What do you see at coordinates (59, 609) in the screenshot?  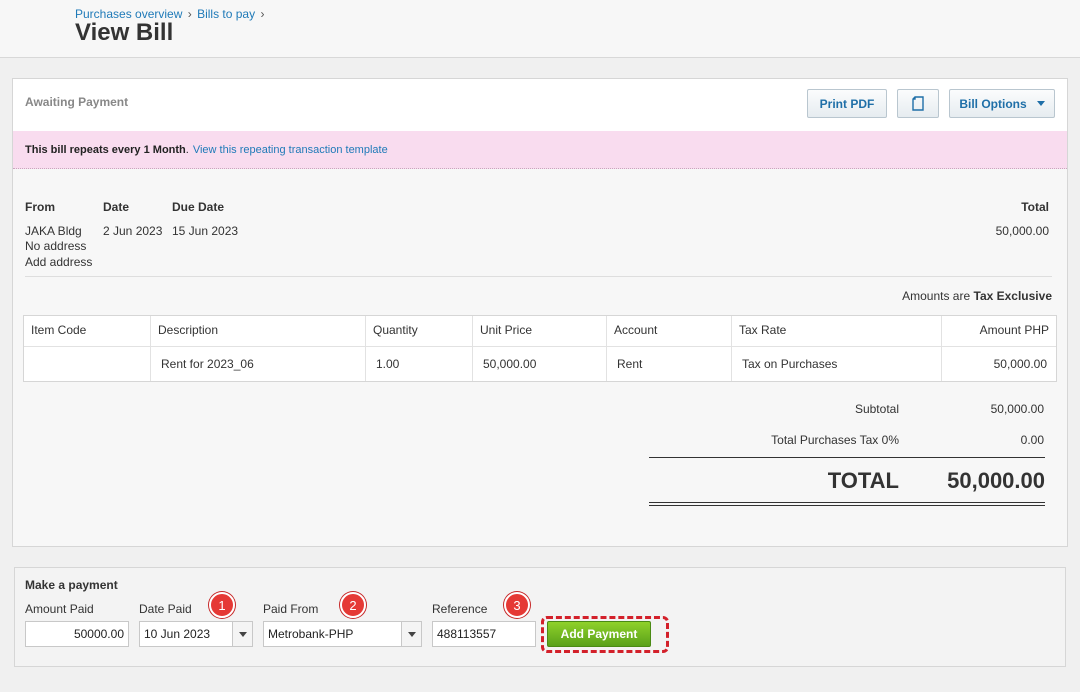 I see `amount-paid-label: Amount Paid` at bounding box center [59, 609].